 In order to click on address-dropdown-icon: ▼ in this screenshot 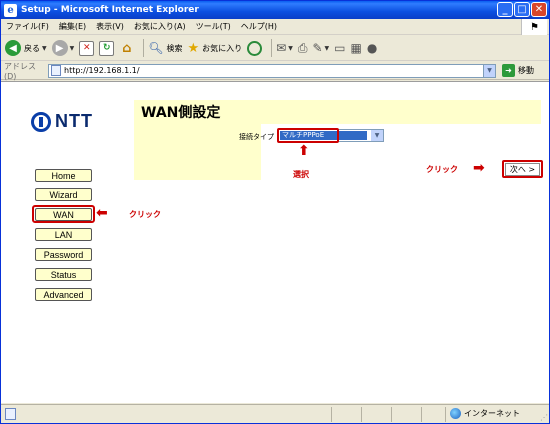, I will do `click(489, 70)`.